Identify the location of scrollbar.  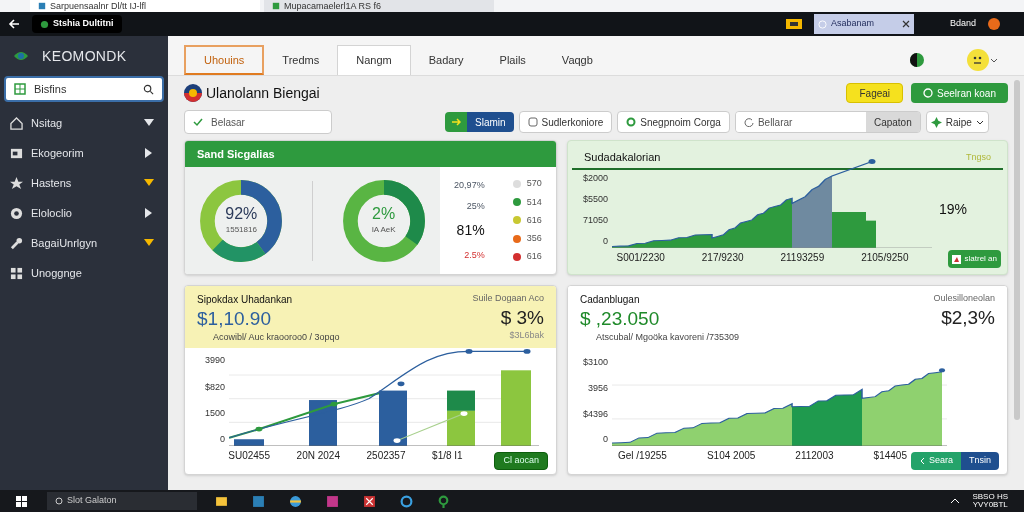
(1017, 250).